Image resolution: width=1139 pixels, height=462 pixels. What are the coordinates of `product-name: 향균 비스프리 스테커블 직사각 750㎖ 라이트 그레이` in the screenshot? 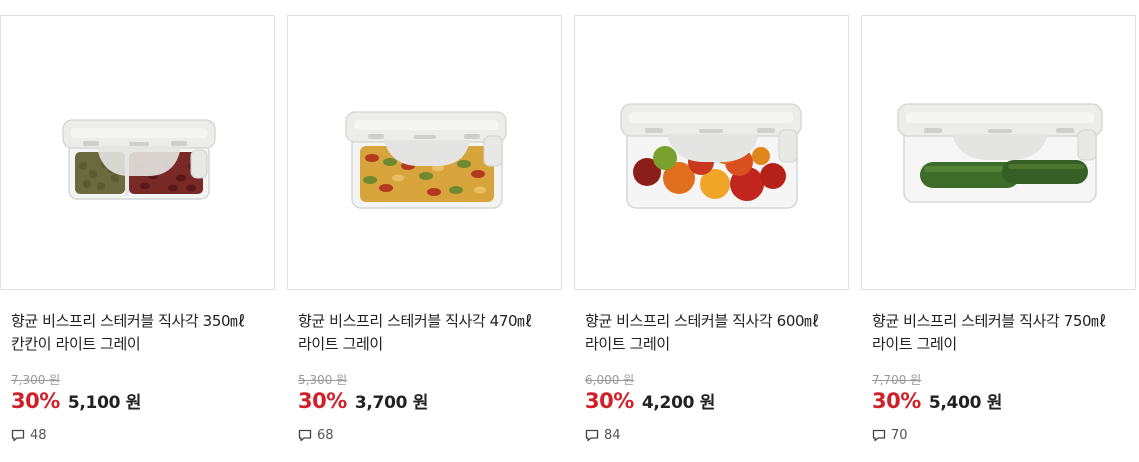 It's located at (1003, 333).